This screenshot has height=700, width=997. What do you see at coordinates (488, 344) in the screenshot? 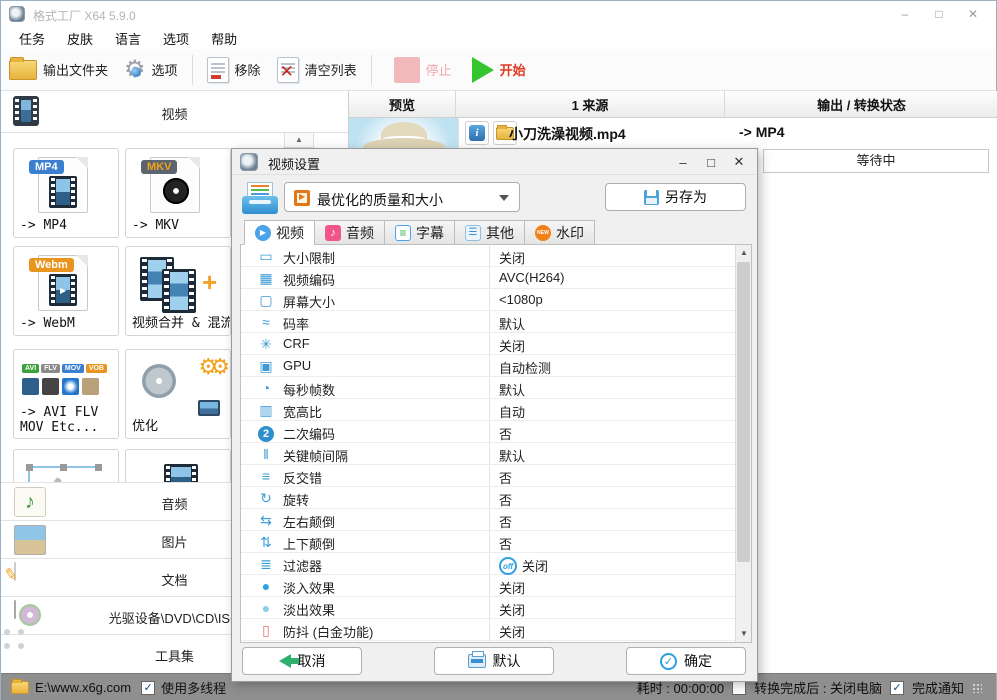
I see `setting-row-crf: ✳ CRF 关闭` at bounding box center [488, 344].